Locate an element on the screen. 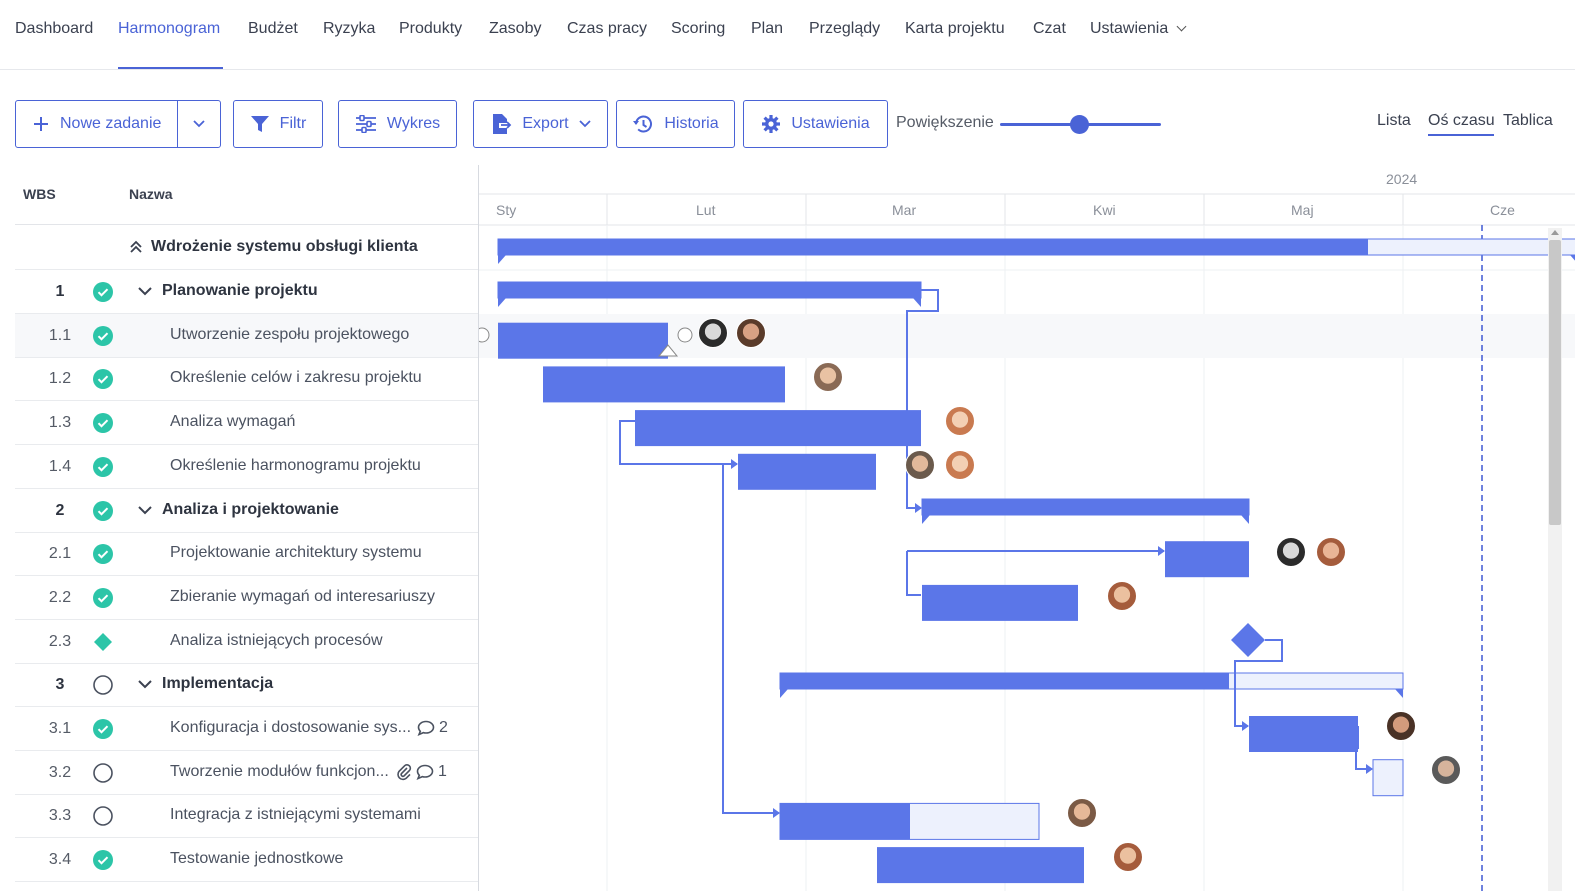 This screenshot has height=891, width=1575. task-3-3-bar is located at coordinates (845, 821).